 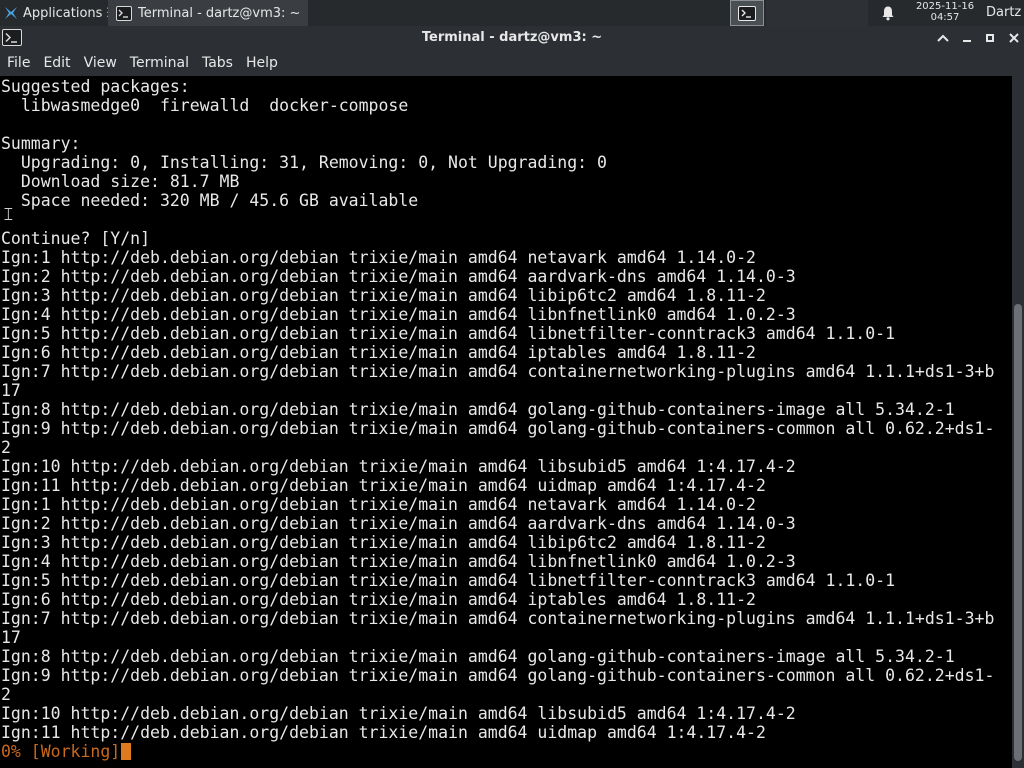 What do you see at coordinates (783, 13) in the screenshot?
I see `workspace-2-button` at bounding box center [783, 13].